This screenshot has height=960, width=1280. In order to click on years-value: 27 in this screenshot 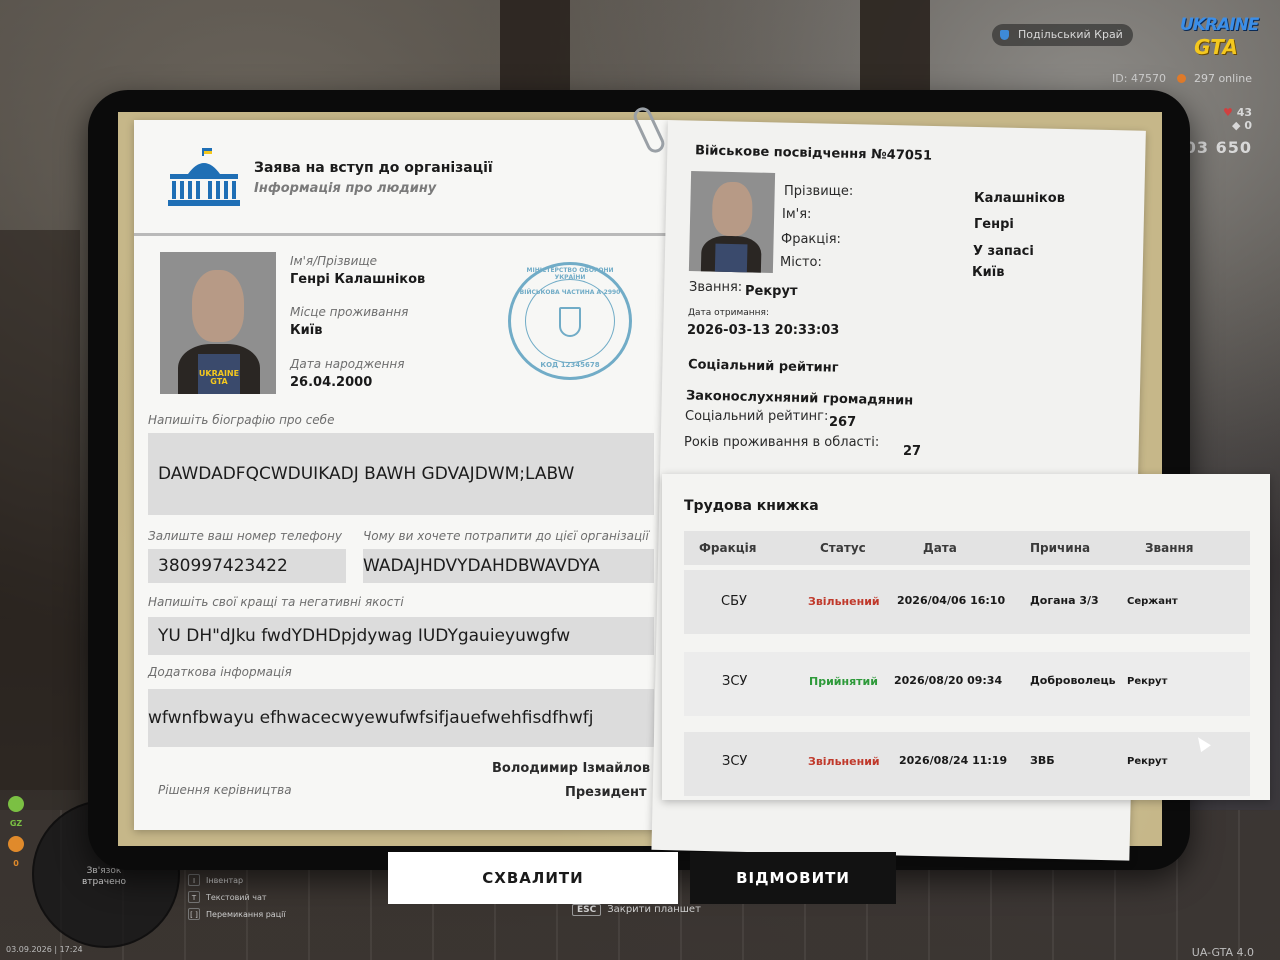, I will do `click(912, 451)`.